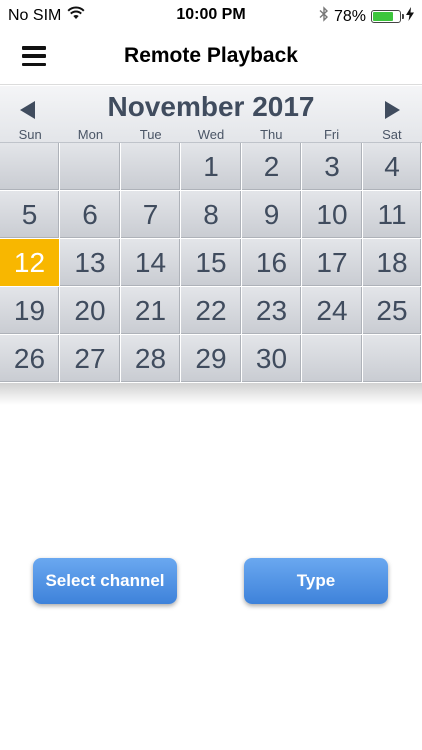  I want to click on calendar-day: 13, so click(90, 263).